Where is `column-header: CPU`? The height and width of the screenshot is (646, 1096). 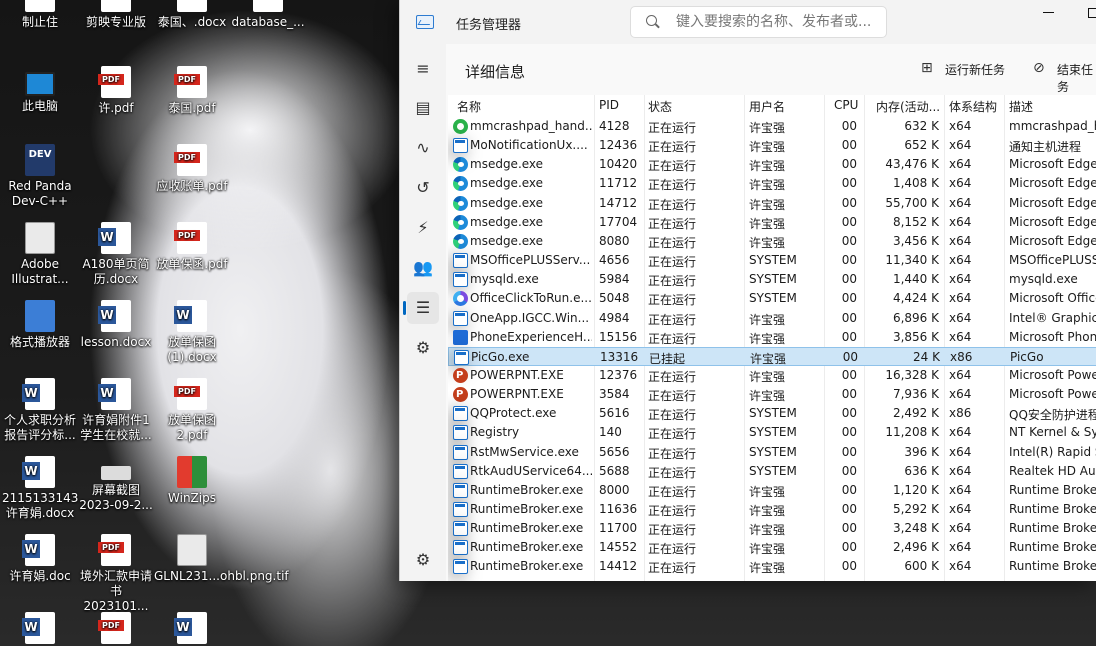
column-header: CPU is located at coordinates (846, 105).